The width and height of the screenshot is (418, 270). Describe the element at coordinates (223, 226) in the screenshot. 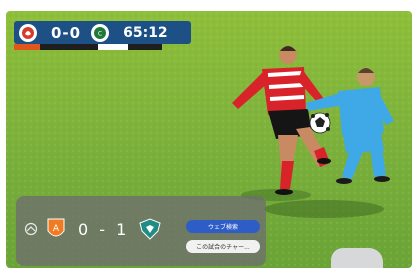

I see `web-search-button: ウェブ検索` at that location.